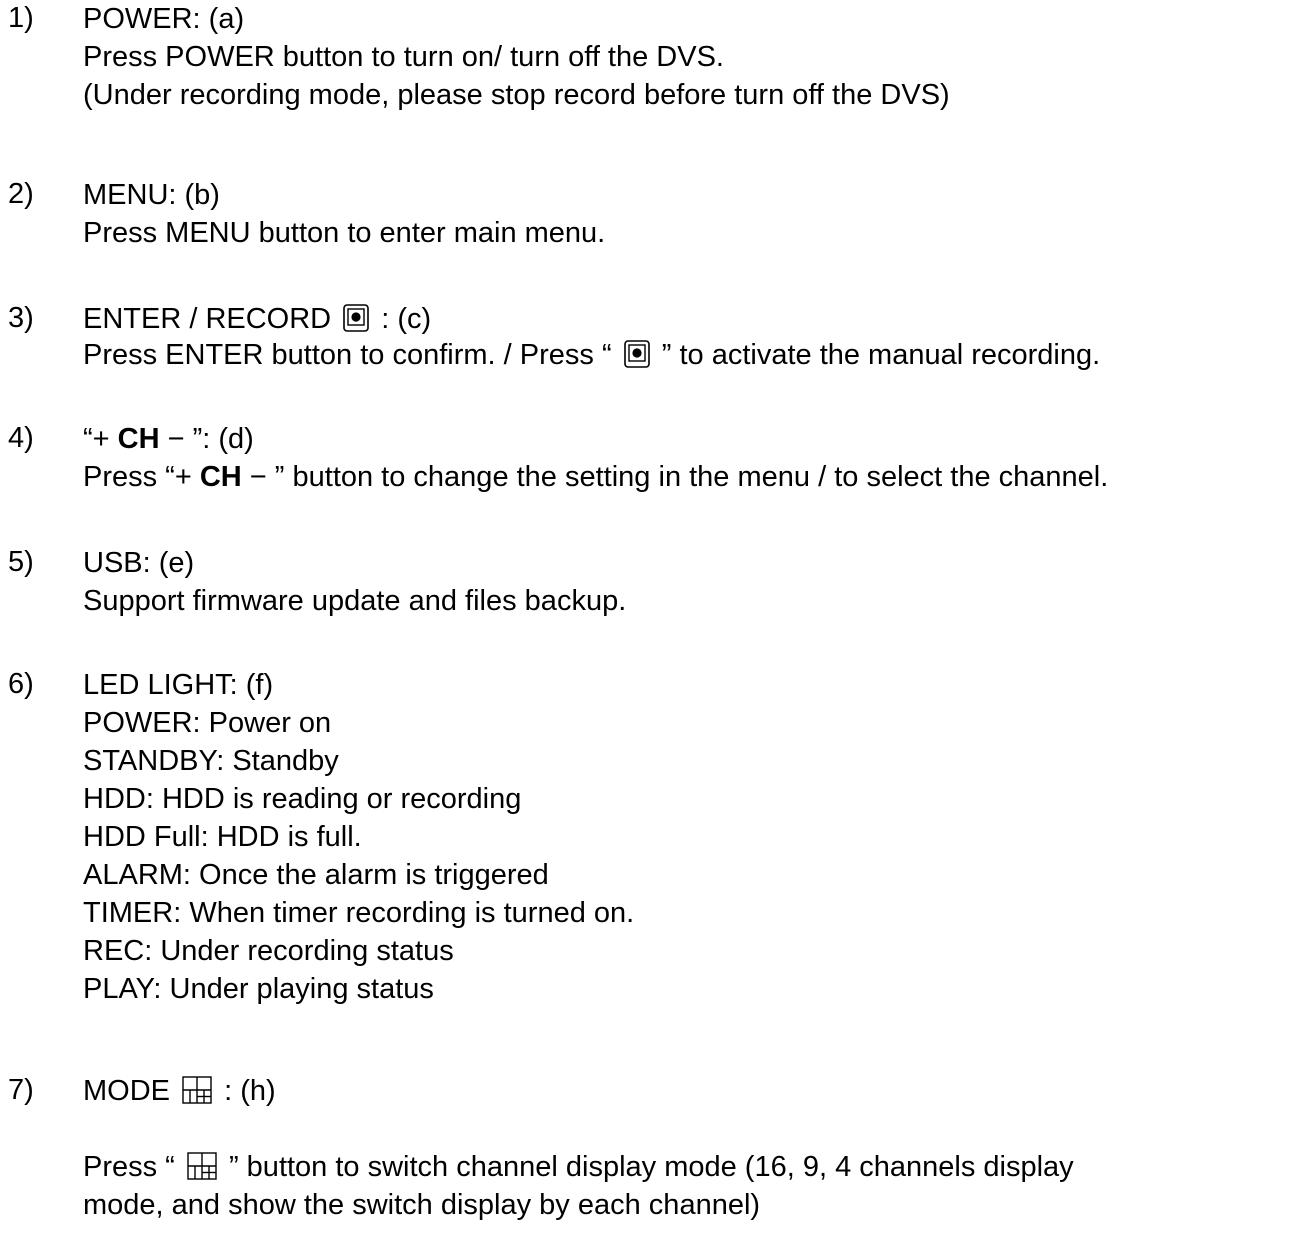 The image size is (1314, 1236). What do you see at coordinates (268, 951) in the screenshot?
I see `item-line: REC: Under recording status` at bounding box center [268, 951].